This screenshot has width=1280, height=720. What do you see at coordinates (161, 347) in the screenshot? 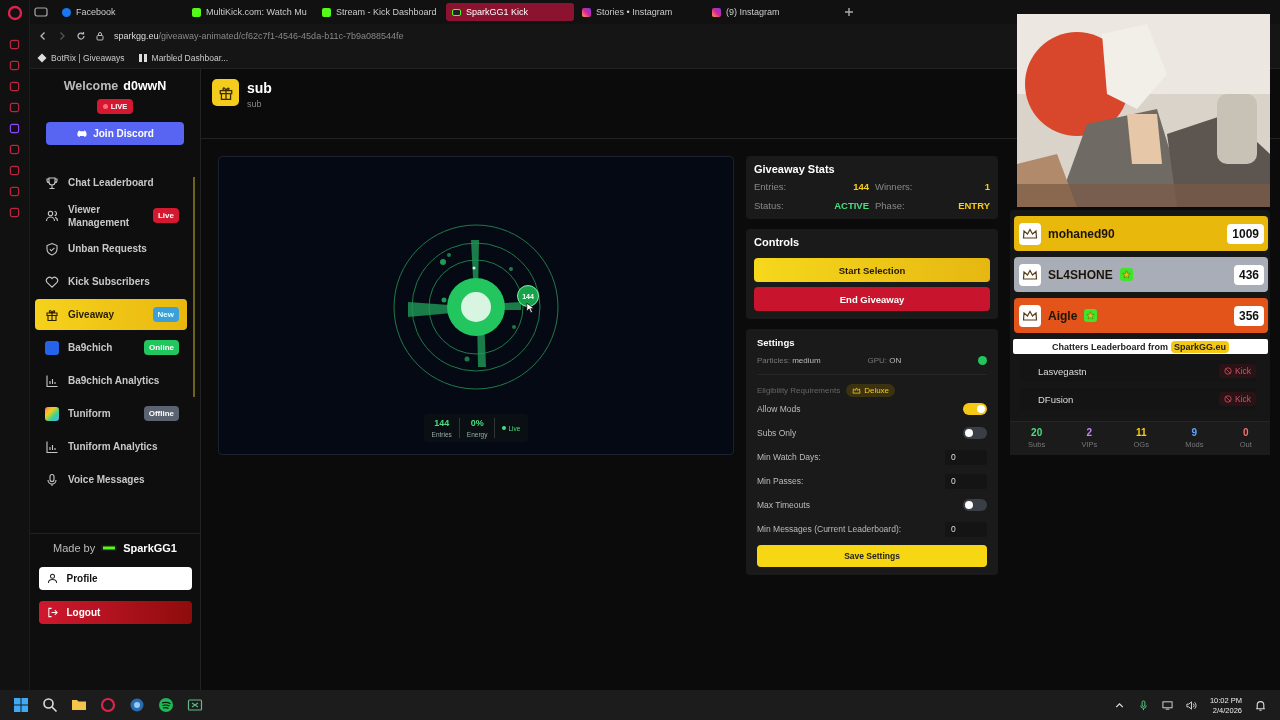
I see `status-badge: Online` at bounding box center [161, 347].